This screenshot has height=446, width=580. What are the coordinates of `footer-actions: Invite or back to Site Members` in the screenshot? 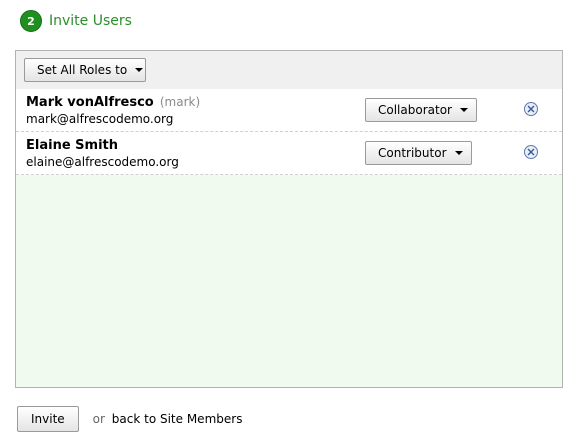 It's located at (129, 419).